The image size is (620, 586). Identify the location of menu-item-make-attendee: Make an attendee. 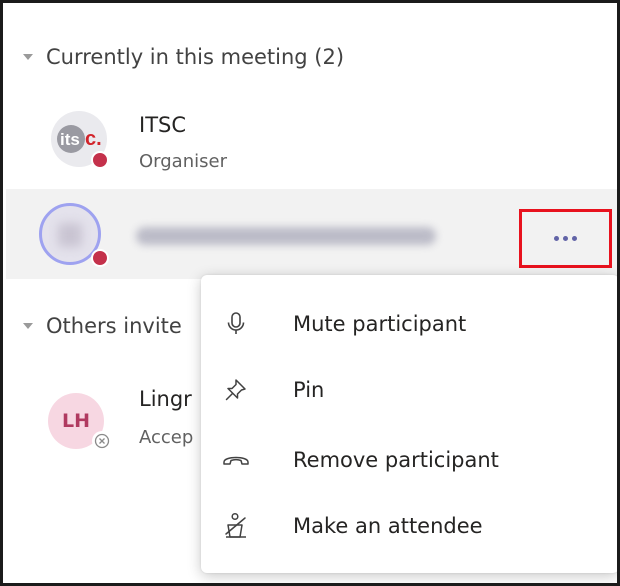
(409, 526).